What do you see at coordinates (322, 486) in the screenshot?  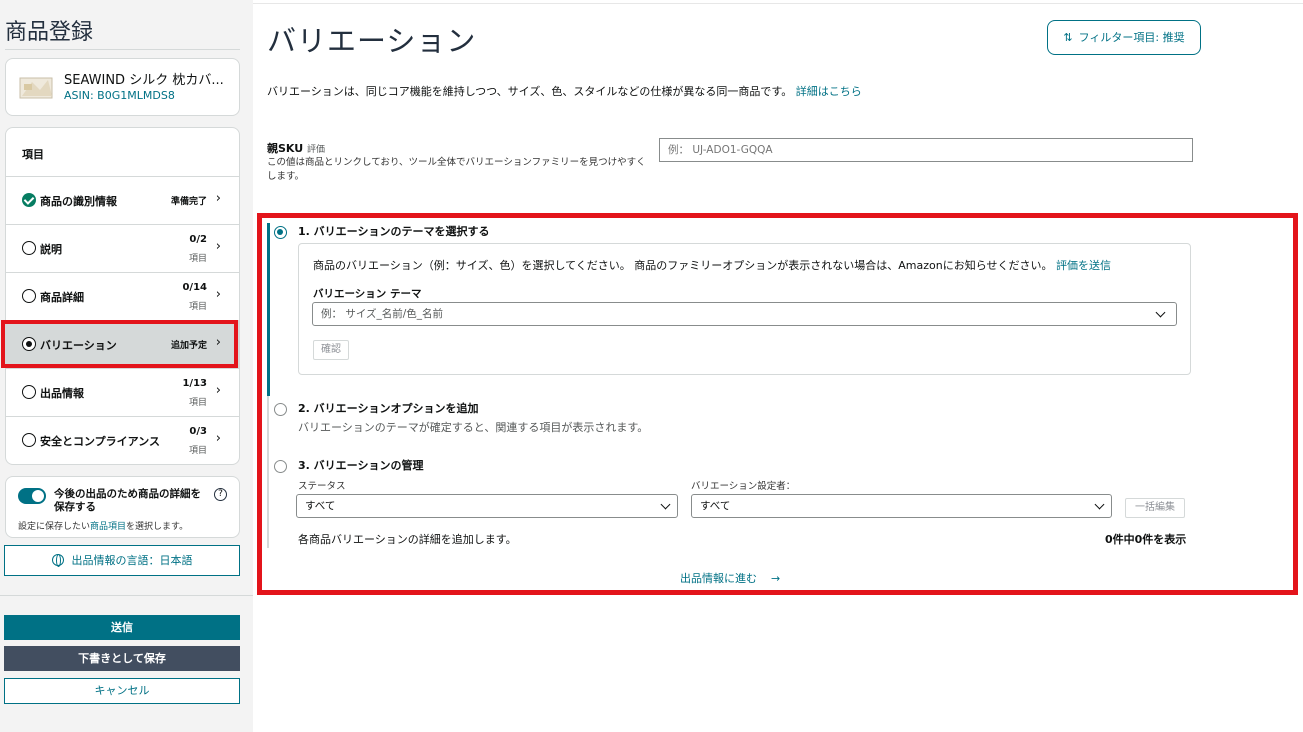 I see `status-label: ステータス` at bounding box center [322, 486].